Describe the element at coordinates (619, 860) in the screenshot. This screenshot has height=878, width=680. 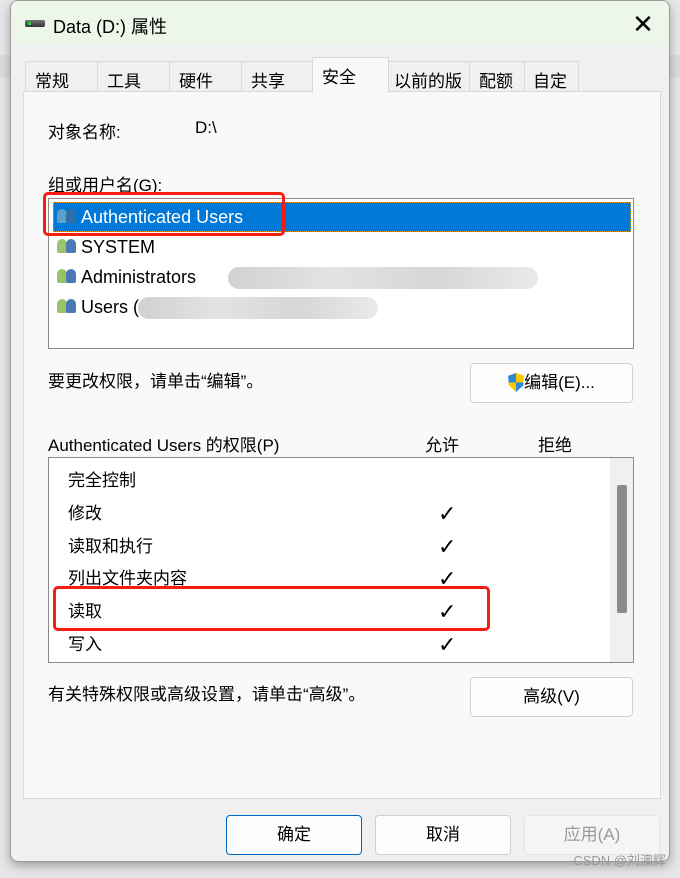
I see `watermark: CSDN @刘澳辉` at that location.